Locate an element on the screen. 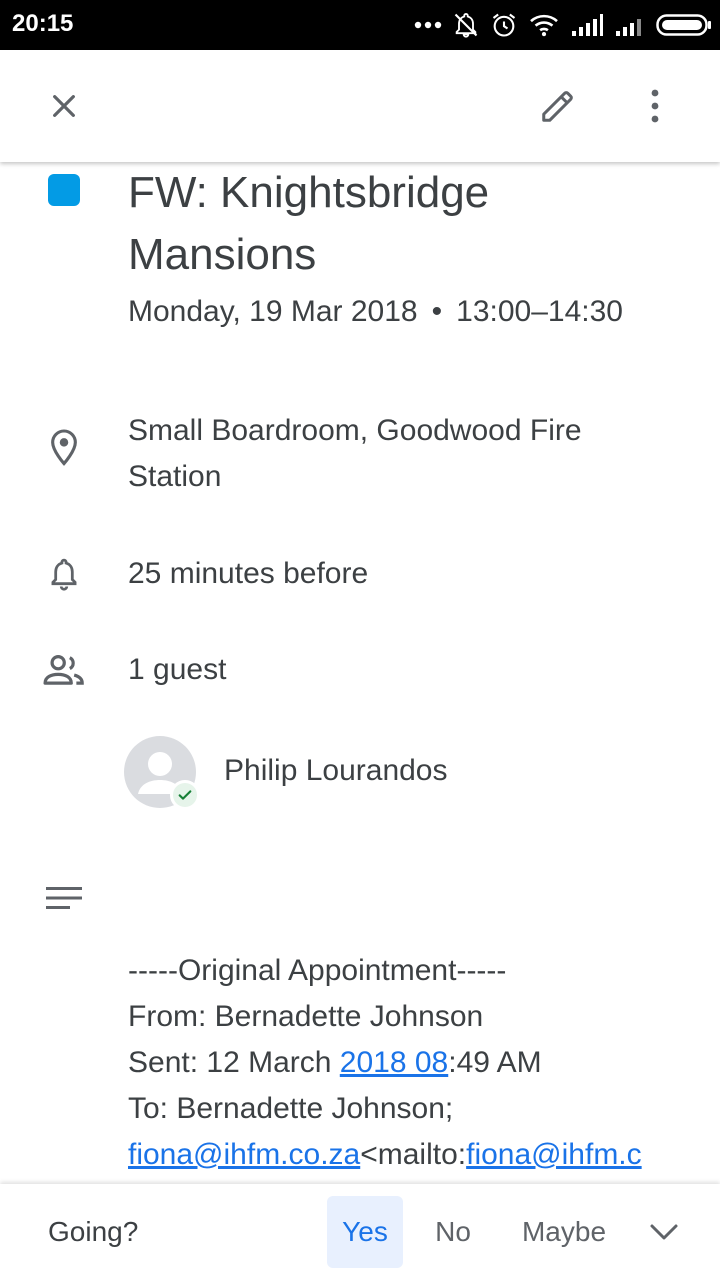 The height and width of the screenshot is (1280, 720). pencil-icon is located at coordinates (557, 106).